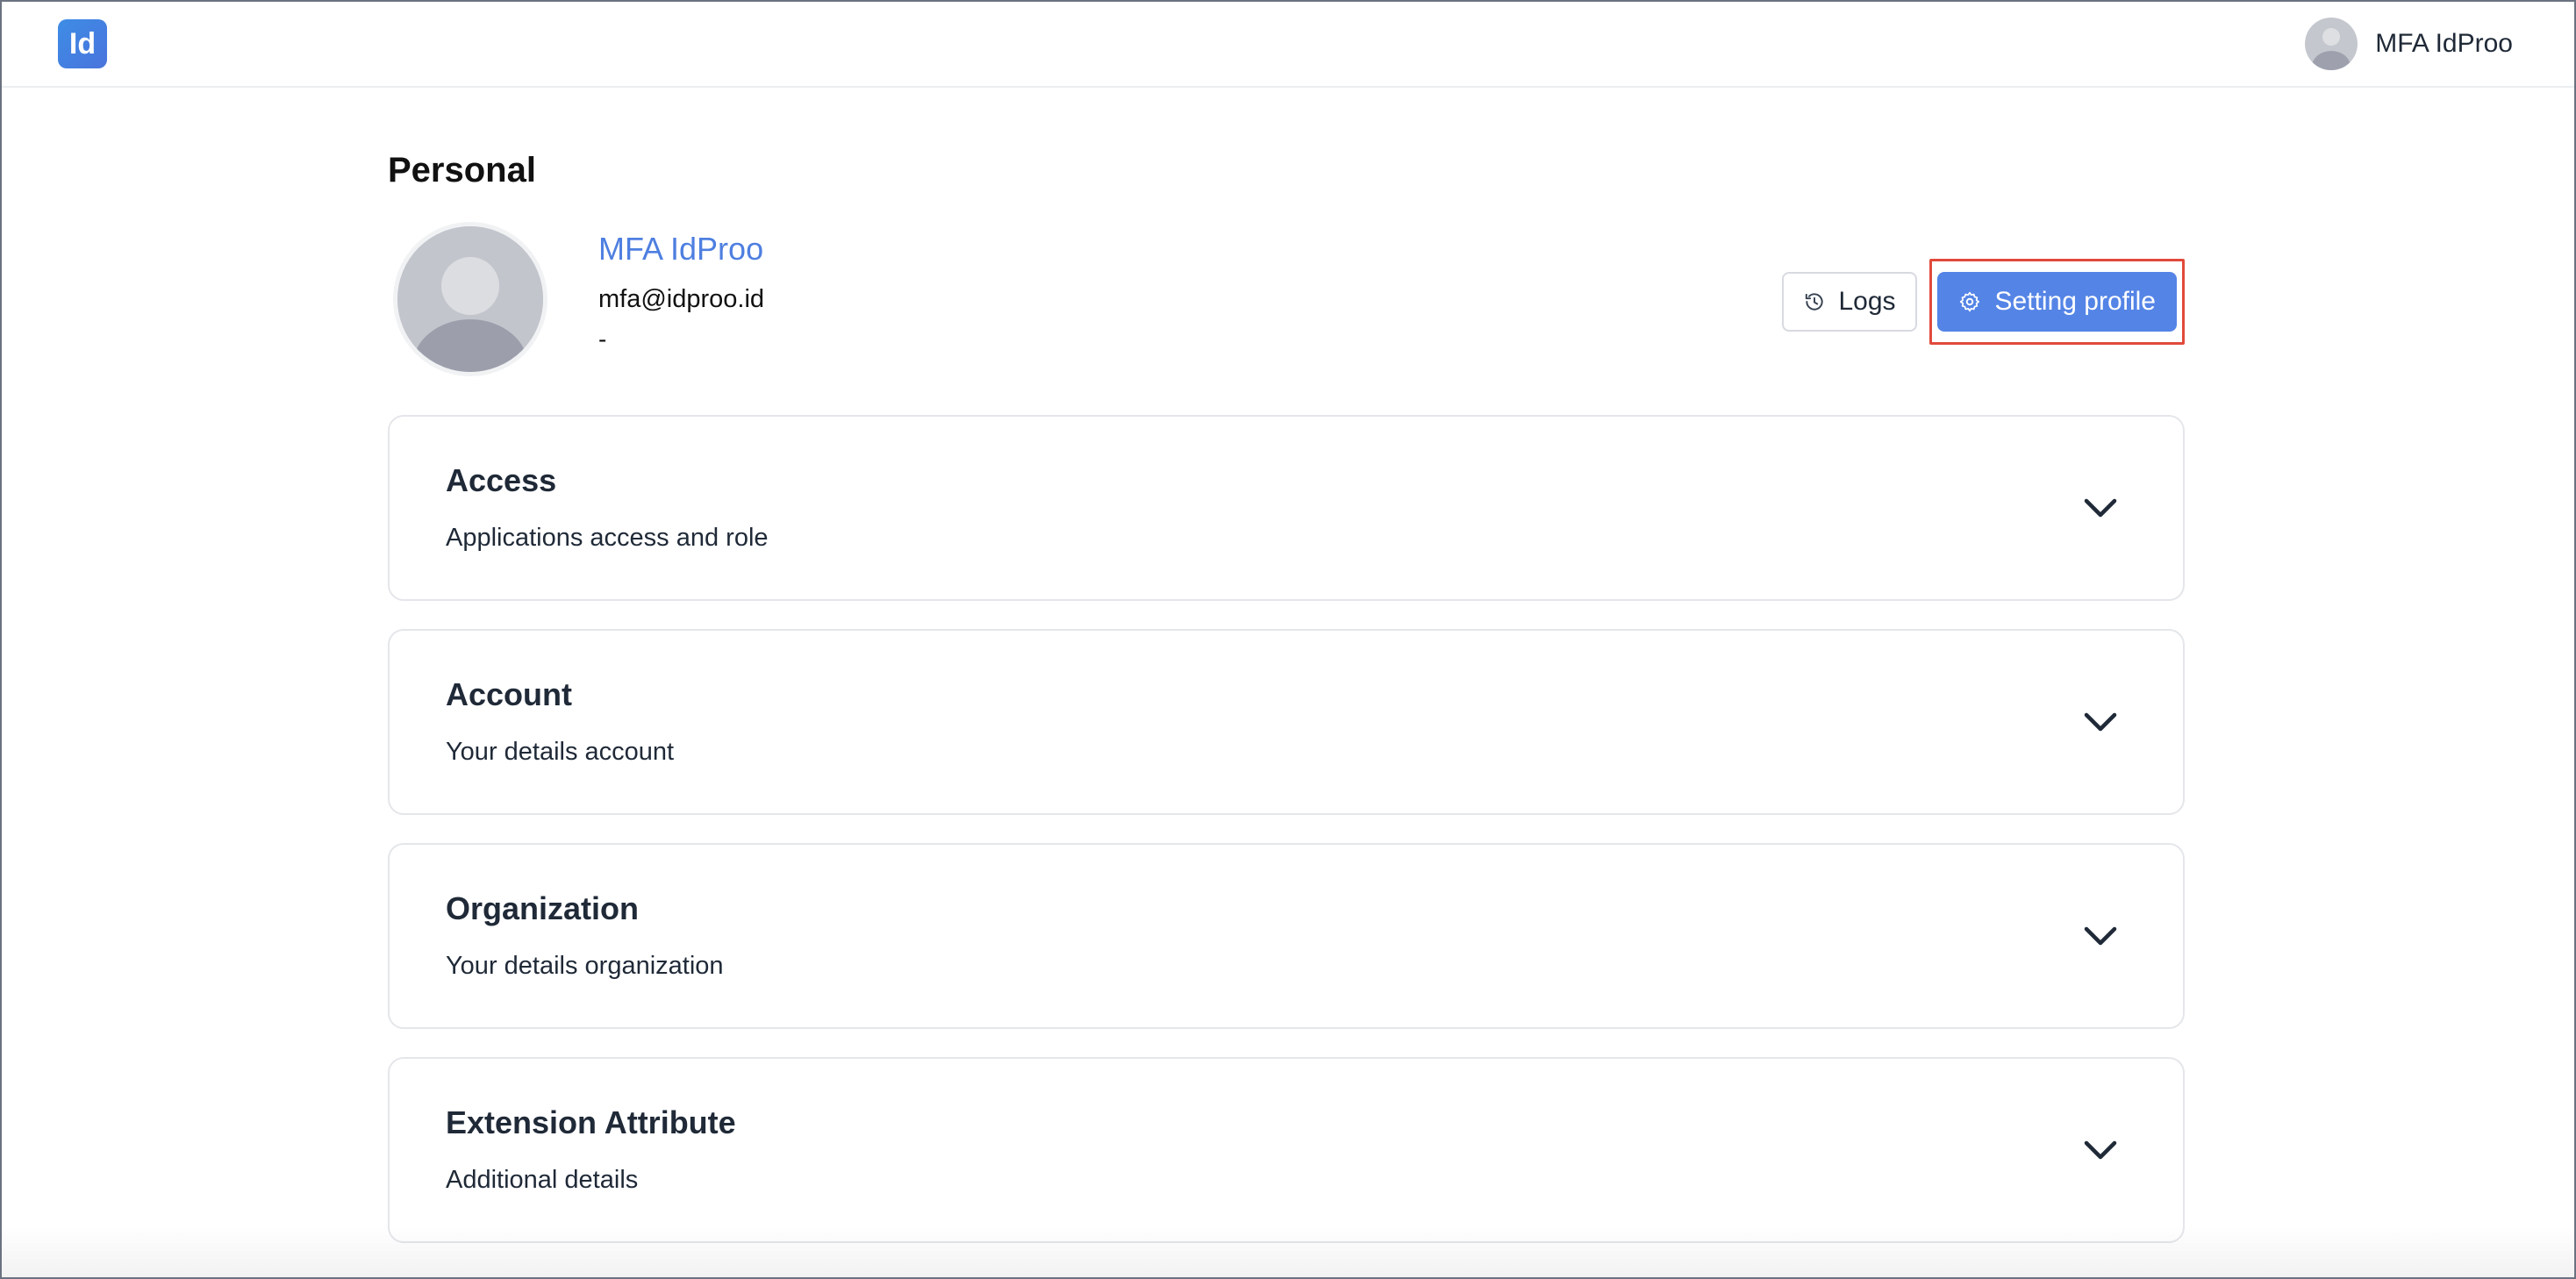 The height and width of the screenshot is (1279, 2576). Describe the element at coordinates (501, 480) in the screenshot. I see `section-title: Access` at that location.